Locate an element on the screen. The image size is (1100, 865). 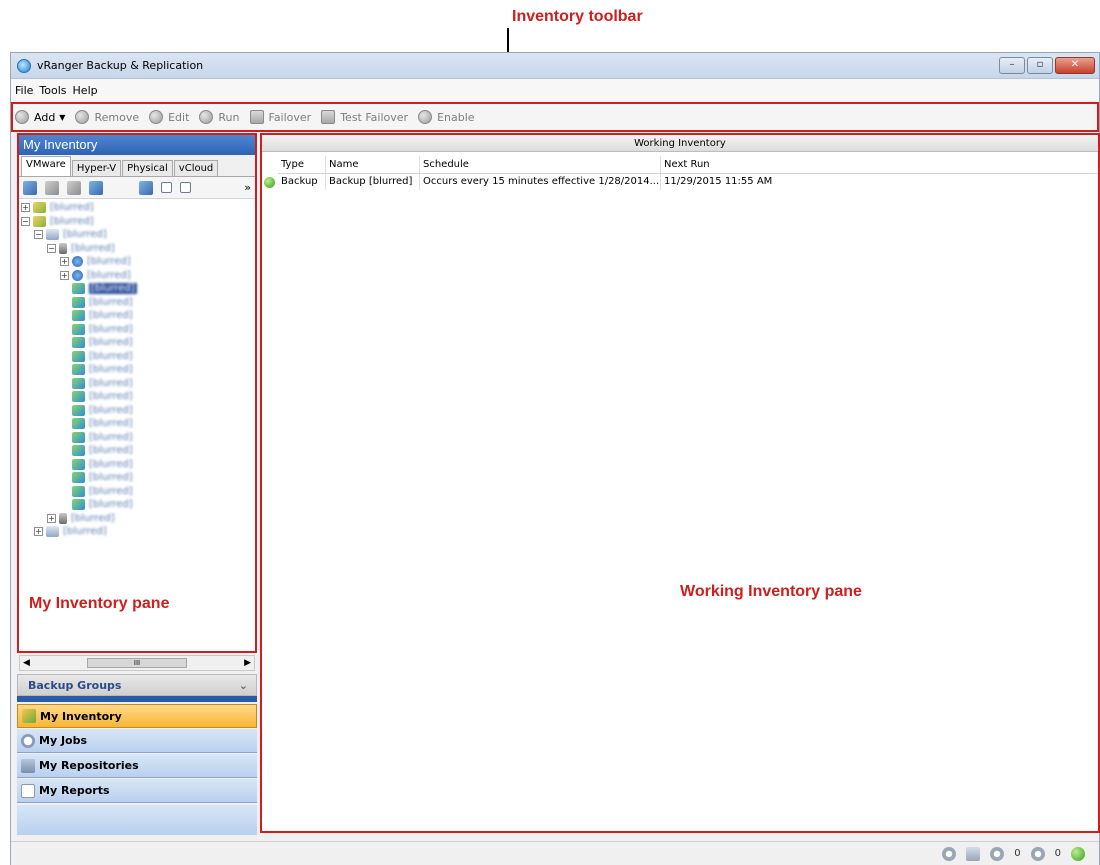
failover-button: Failover is located at coordinates (280, 117).